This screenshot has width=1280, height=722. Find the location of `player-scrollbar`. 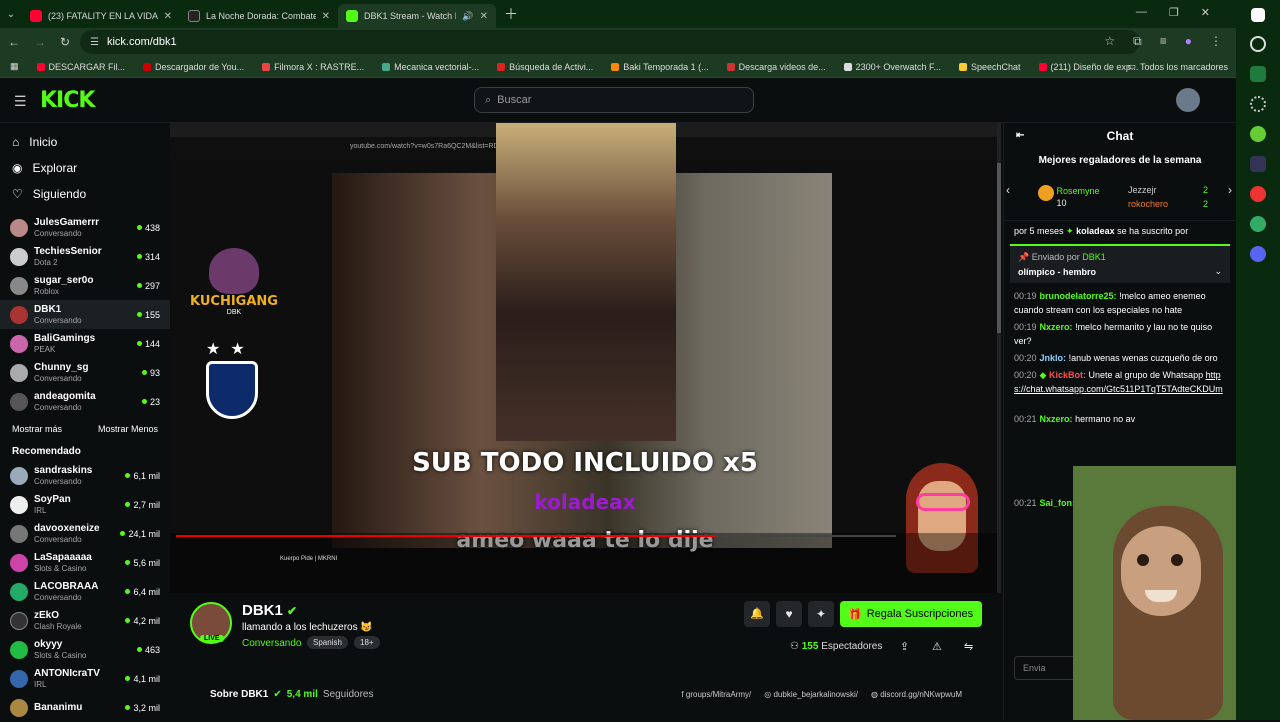

player-scrollbar is located at coordinates (999, 358).